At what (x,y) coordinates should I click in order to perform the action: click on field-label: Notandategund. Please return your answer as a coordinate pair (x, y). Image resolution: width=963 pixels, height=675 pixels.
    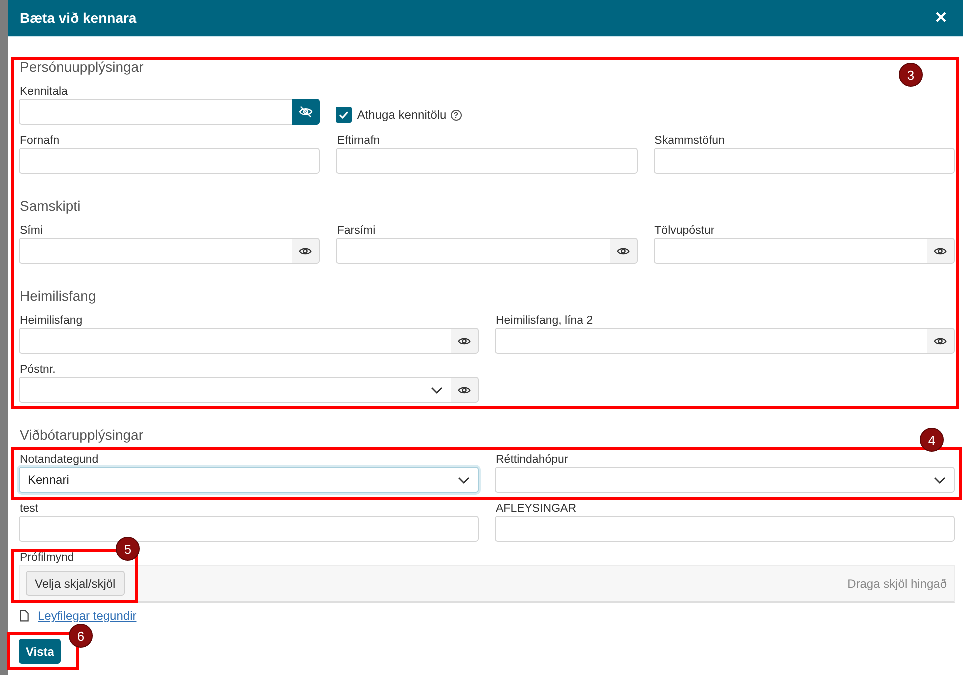
    Looking at the image, I should click on (59, 460).